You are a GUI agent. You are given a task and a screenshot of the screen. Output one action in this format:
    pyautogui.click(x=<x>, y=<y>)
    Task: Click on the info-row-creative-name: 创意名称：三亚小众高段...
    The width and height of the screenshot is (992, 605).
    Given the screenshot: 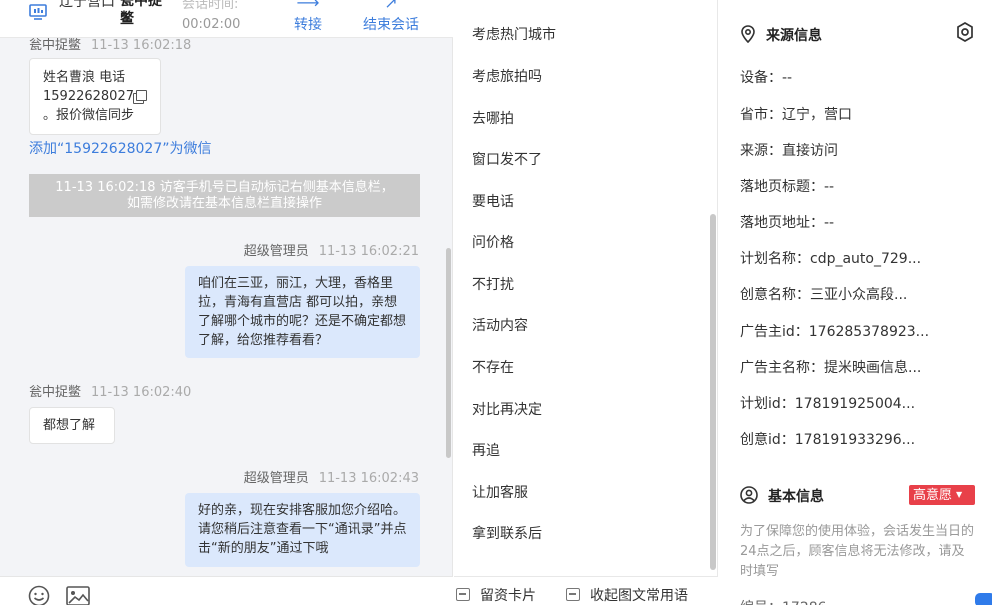 What is the action you would take?
    pyautogui.click(x=824, y=295)
    